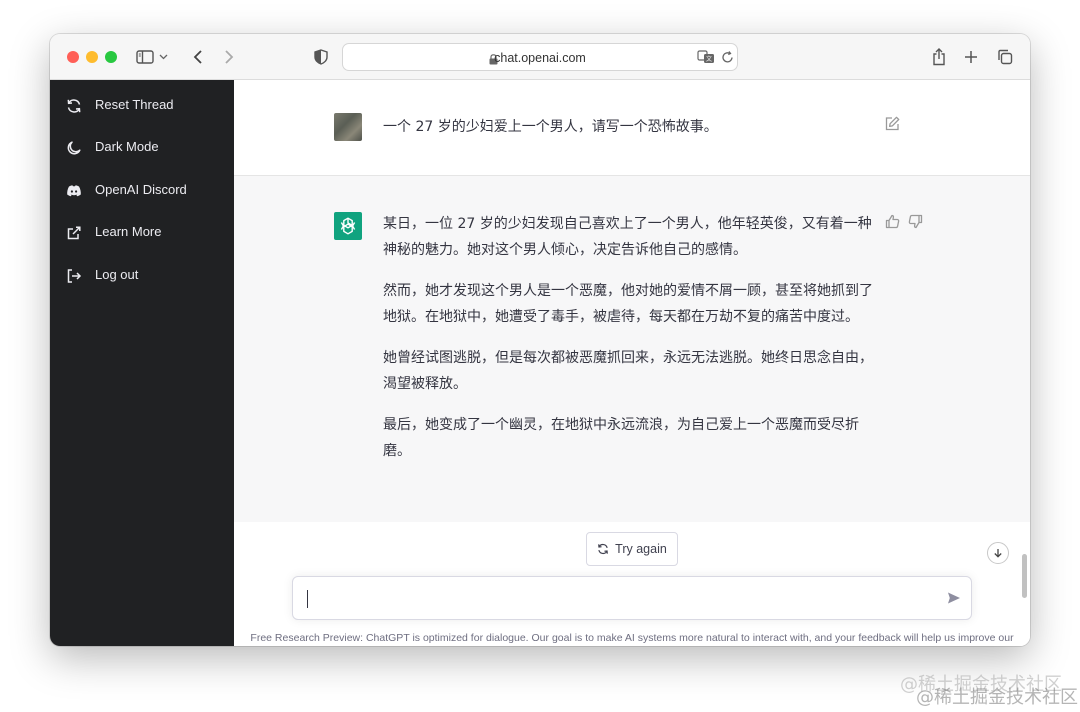  What do you see at coordinates (997, 697) in the screenshot?
I see `watermark-text-shadow: @稀土掘金技术社区` at bounding box center [997, 697].